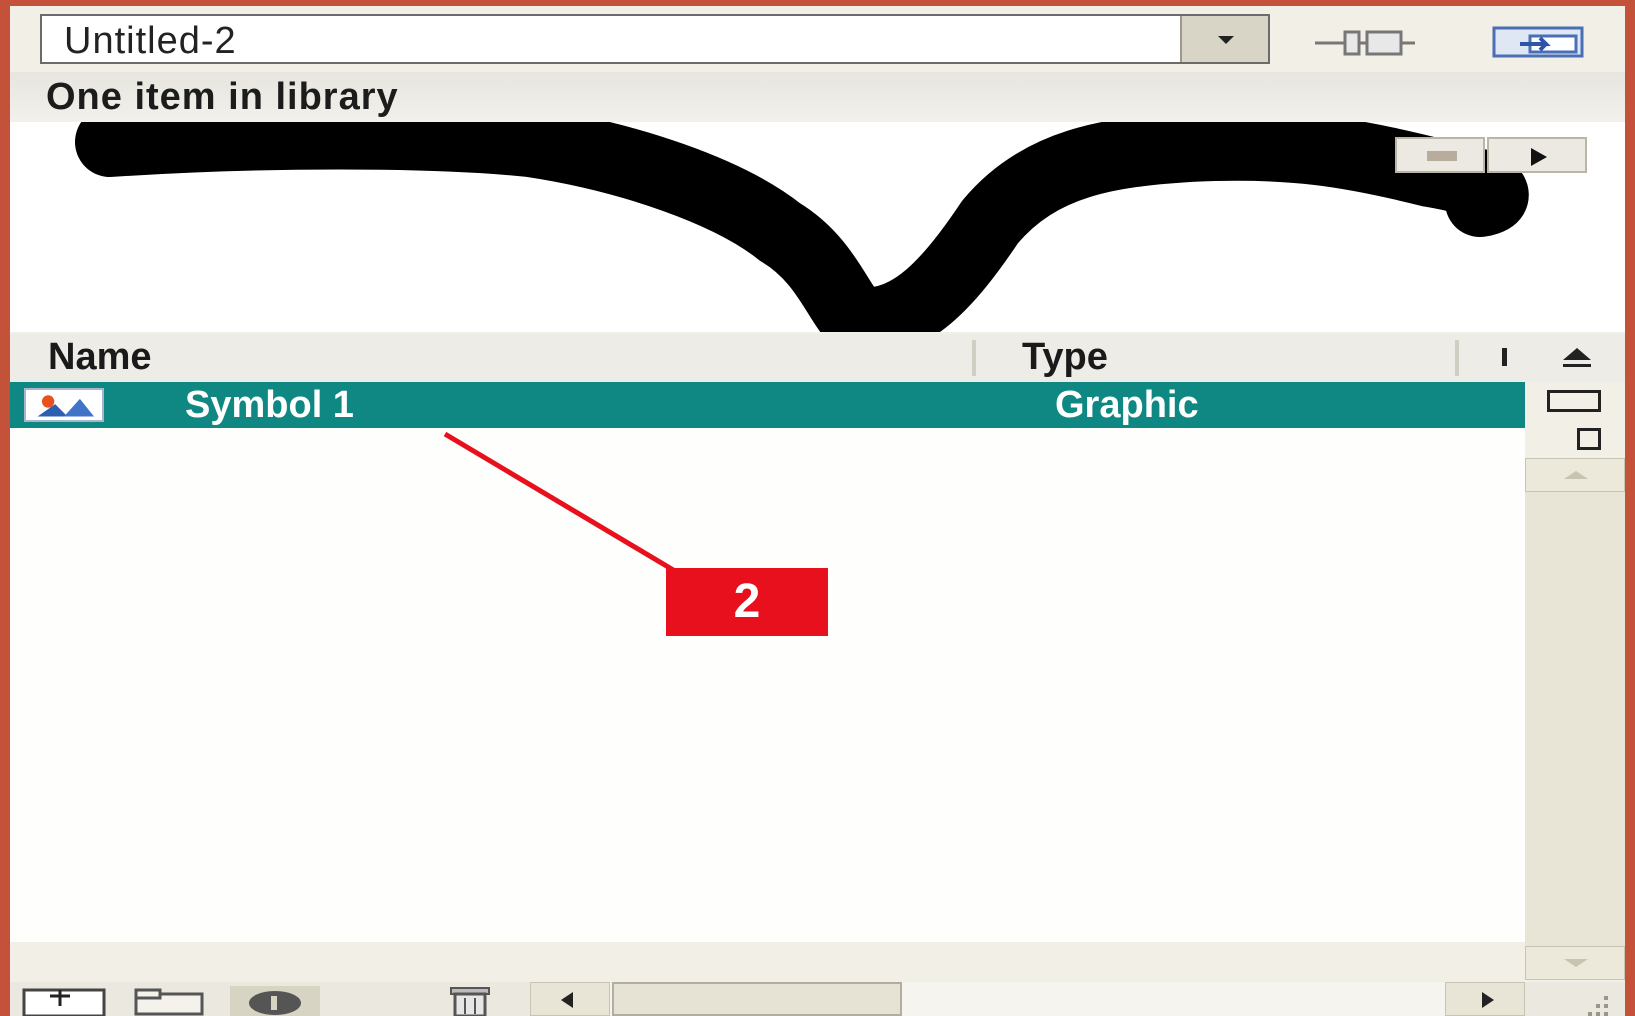  I want to click on new-library-panel-icon, so click(1540, 42).